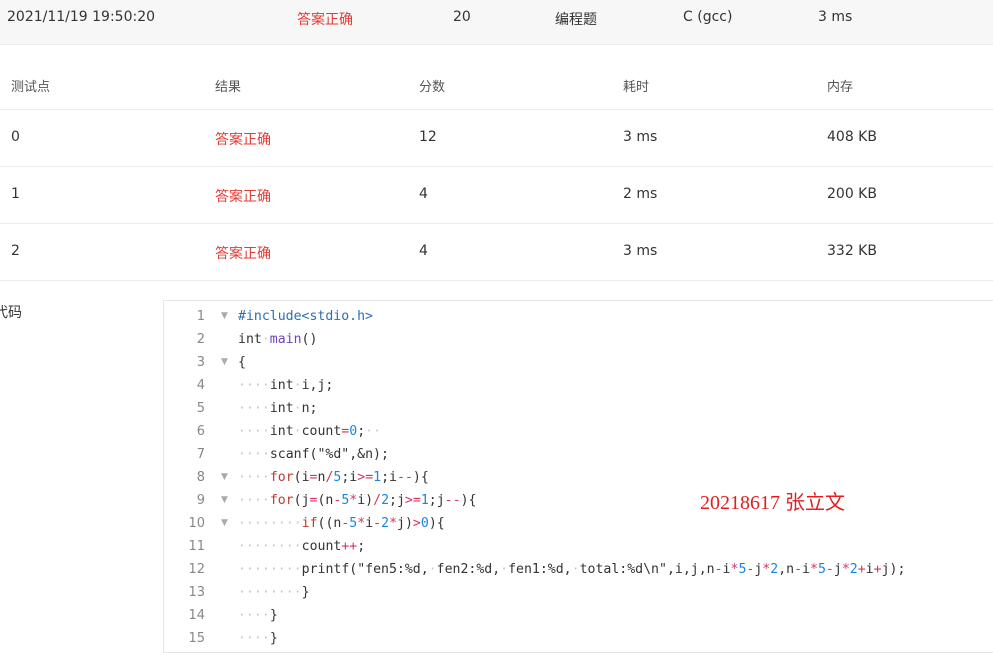  What do you see at coordinates (200, 477) in the screenshot?
I see `line-number: 8` at bounding box center [200, 477].